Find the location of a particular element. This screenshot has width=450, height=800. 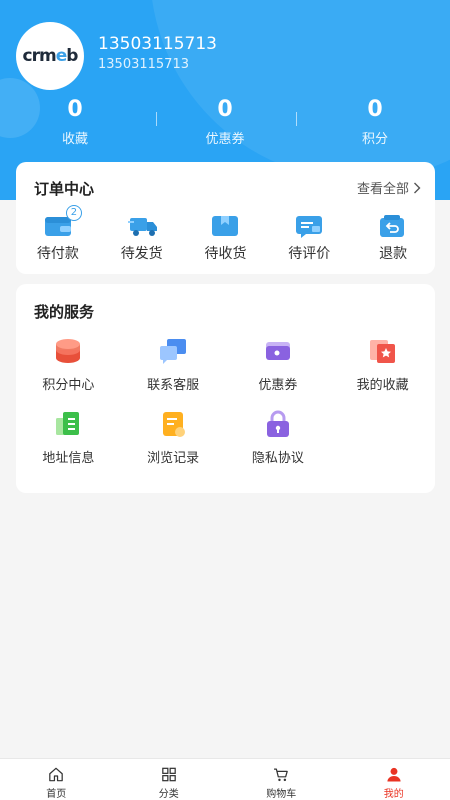

address-icon is located at coordinates (68, 423).